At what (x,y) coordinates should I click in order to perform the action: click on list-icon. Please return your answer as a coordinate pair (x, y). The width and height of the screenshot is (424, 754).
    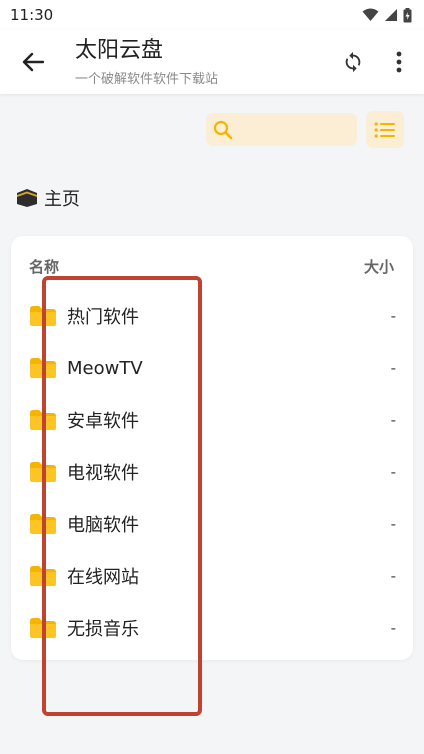
    Looking at the image, I should click on (384, 129).